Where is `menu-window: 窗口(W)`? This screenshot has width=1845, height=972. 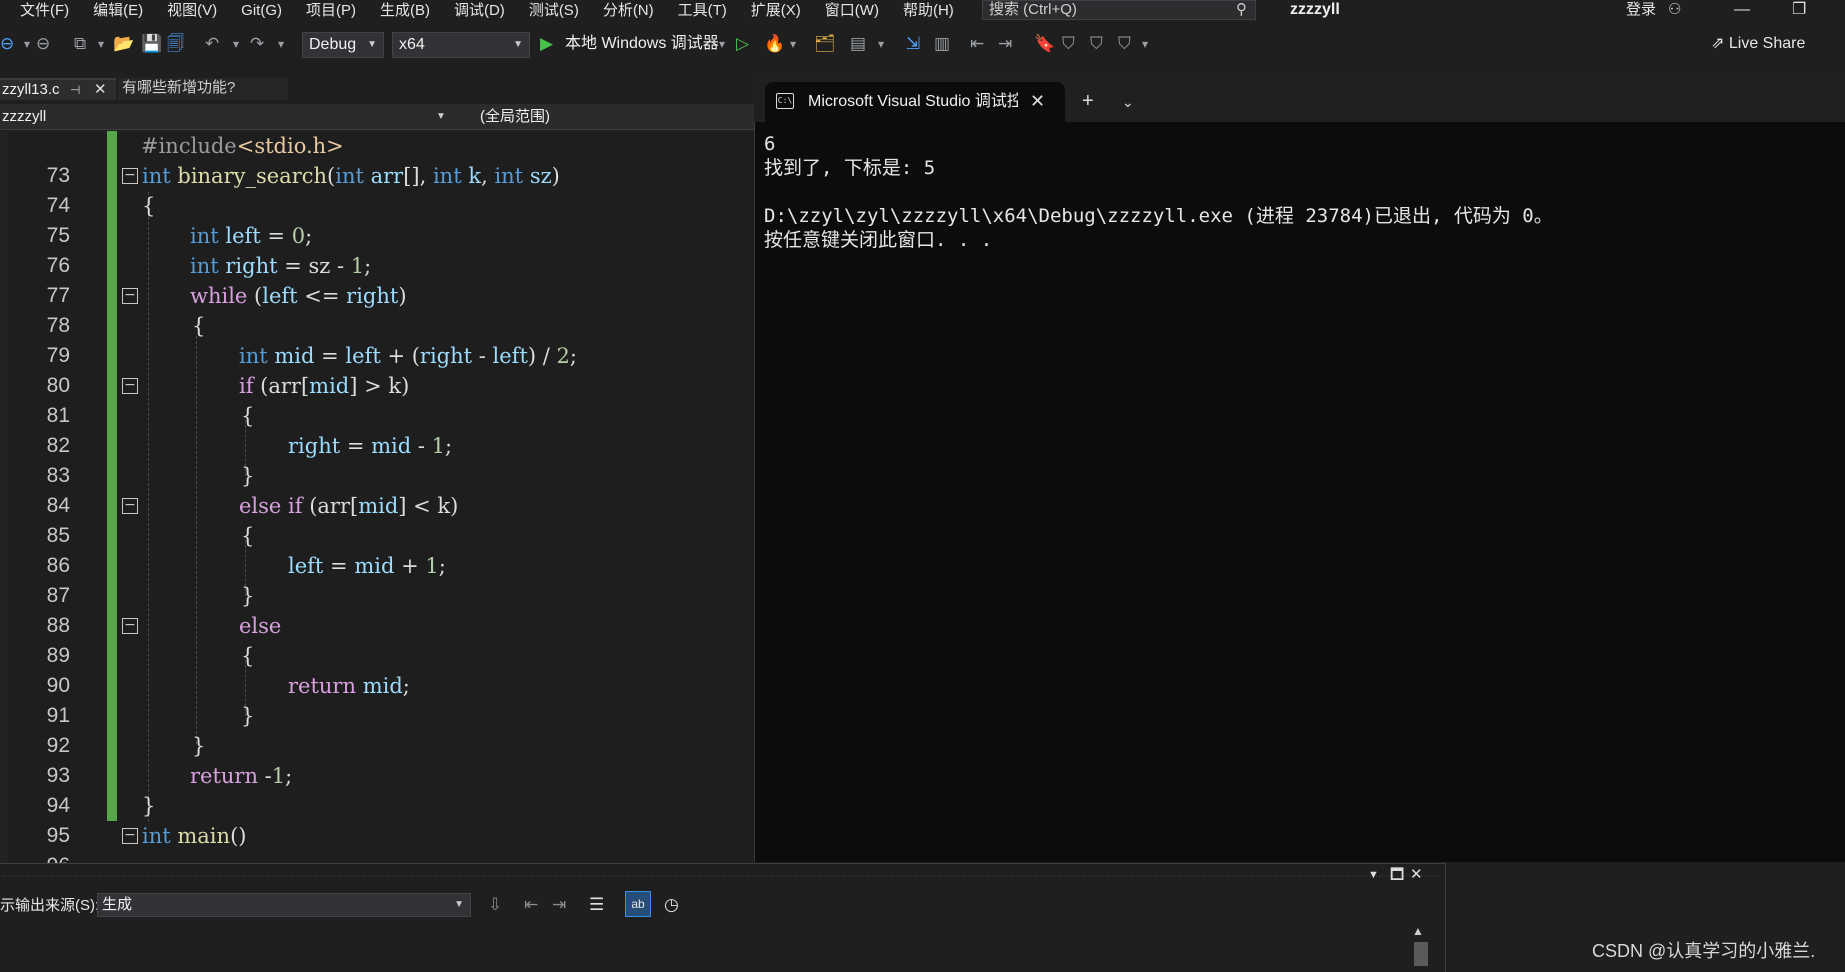 menu-window: 窗口(W) is located at coordinates (852, 11).